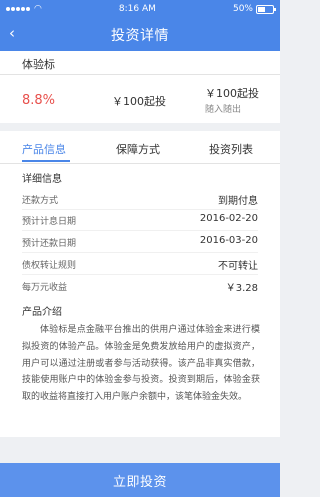 This screenshot has height=497, width=320. I want to click on detail-value-yield: ￥3.28, so click(241, 288).